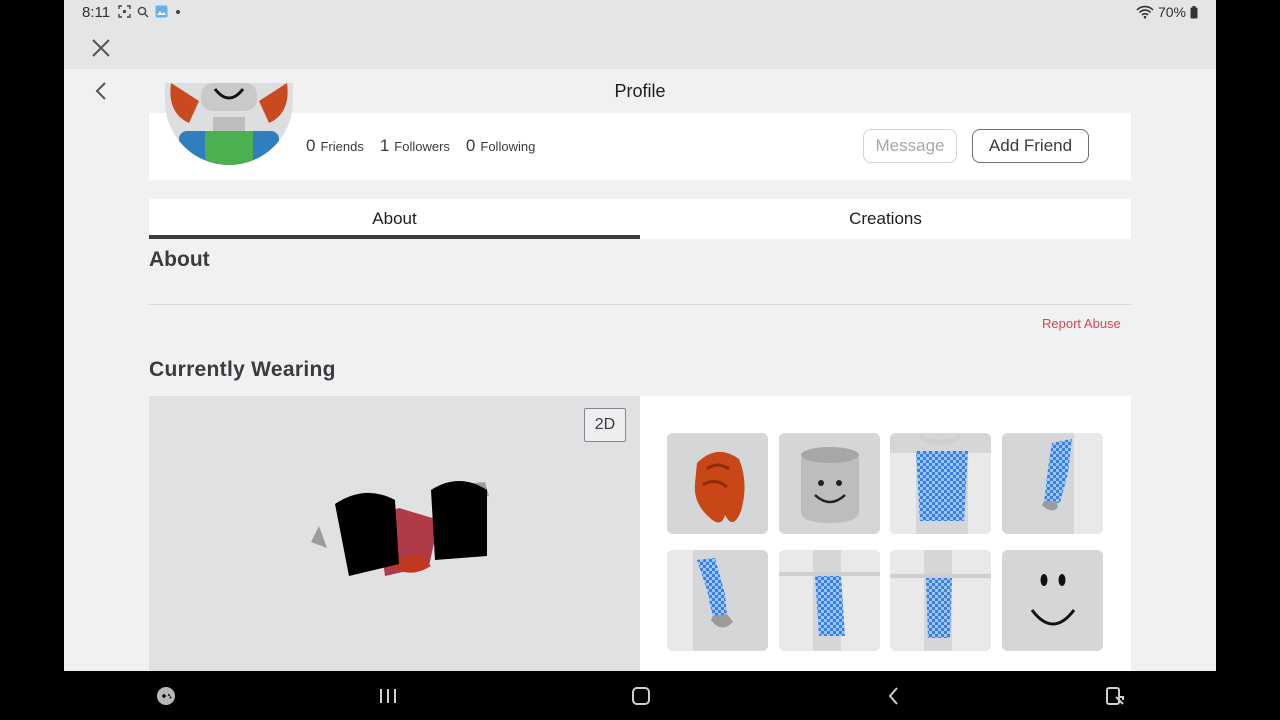 The width and height of the screenshot is (1280, 720). What do you see at coordinates (150, 11) in the screenshot?
I see `status-notification-icons` at bounding box center [150, 11].